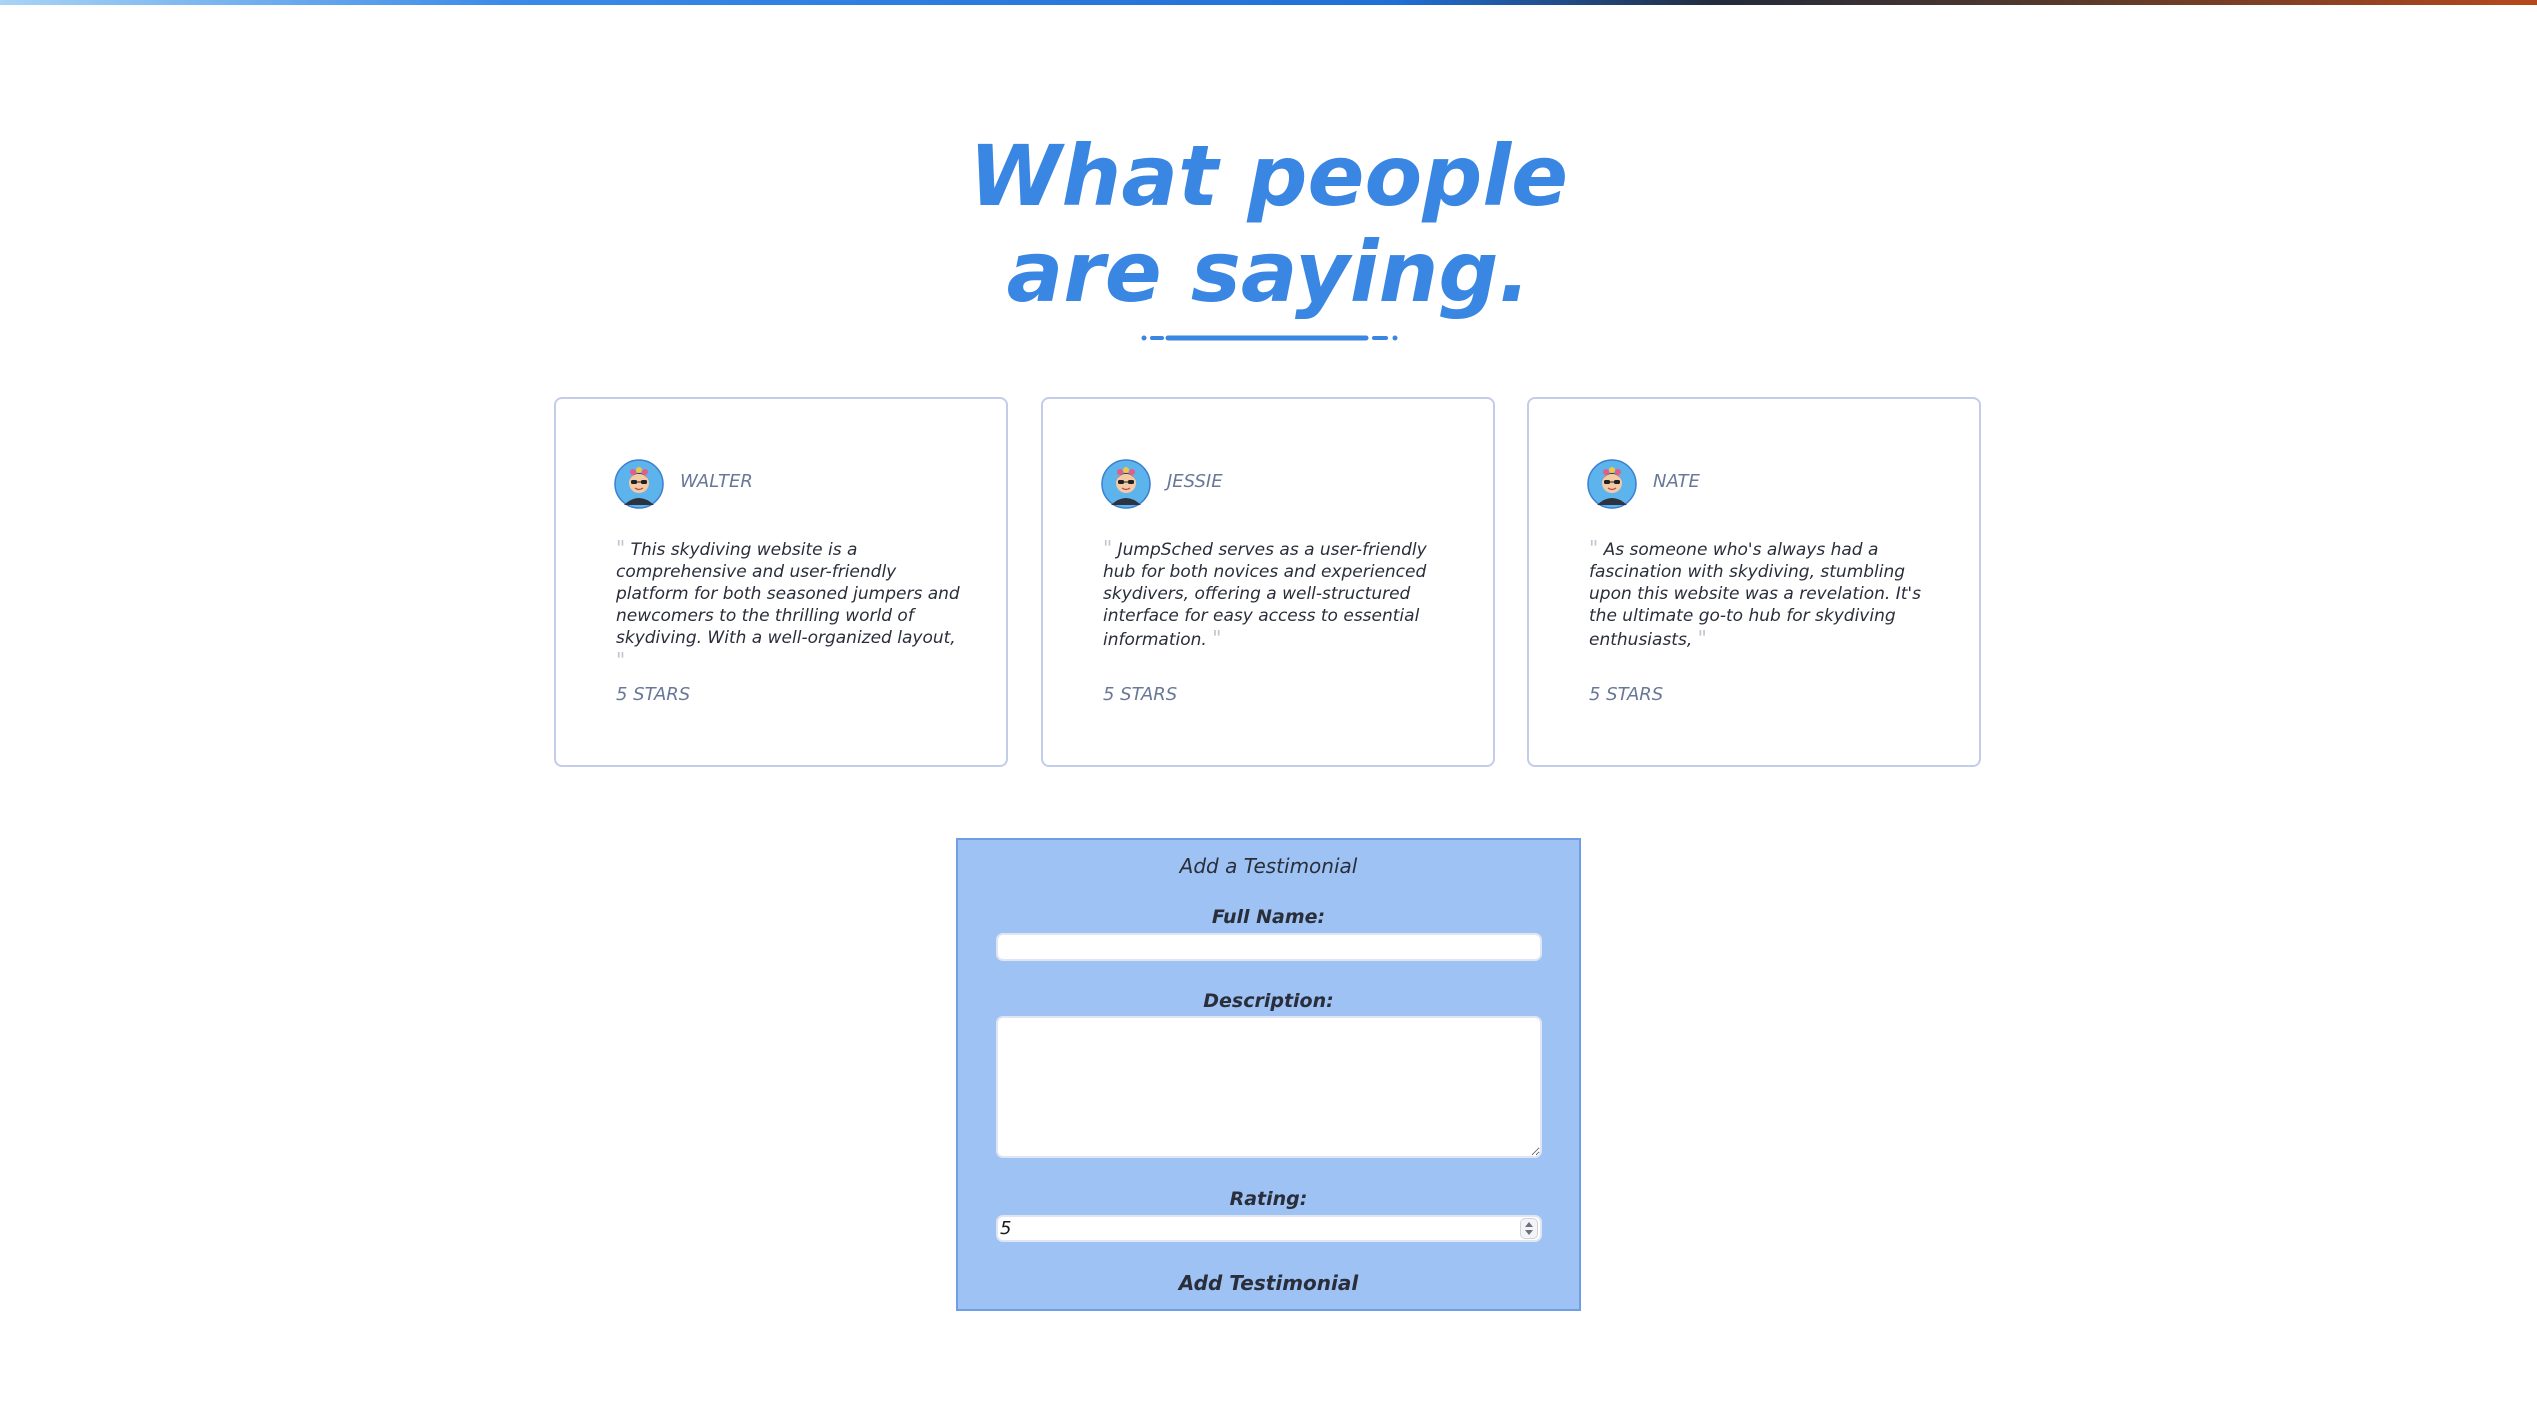 Image resolution: width=2537 pixels, height=1425 pixels. What do you see at coordinates (1269, 338) in the screenshot?
I see `heading-underline-decoration` at bounding box center [1269, 338].